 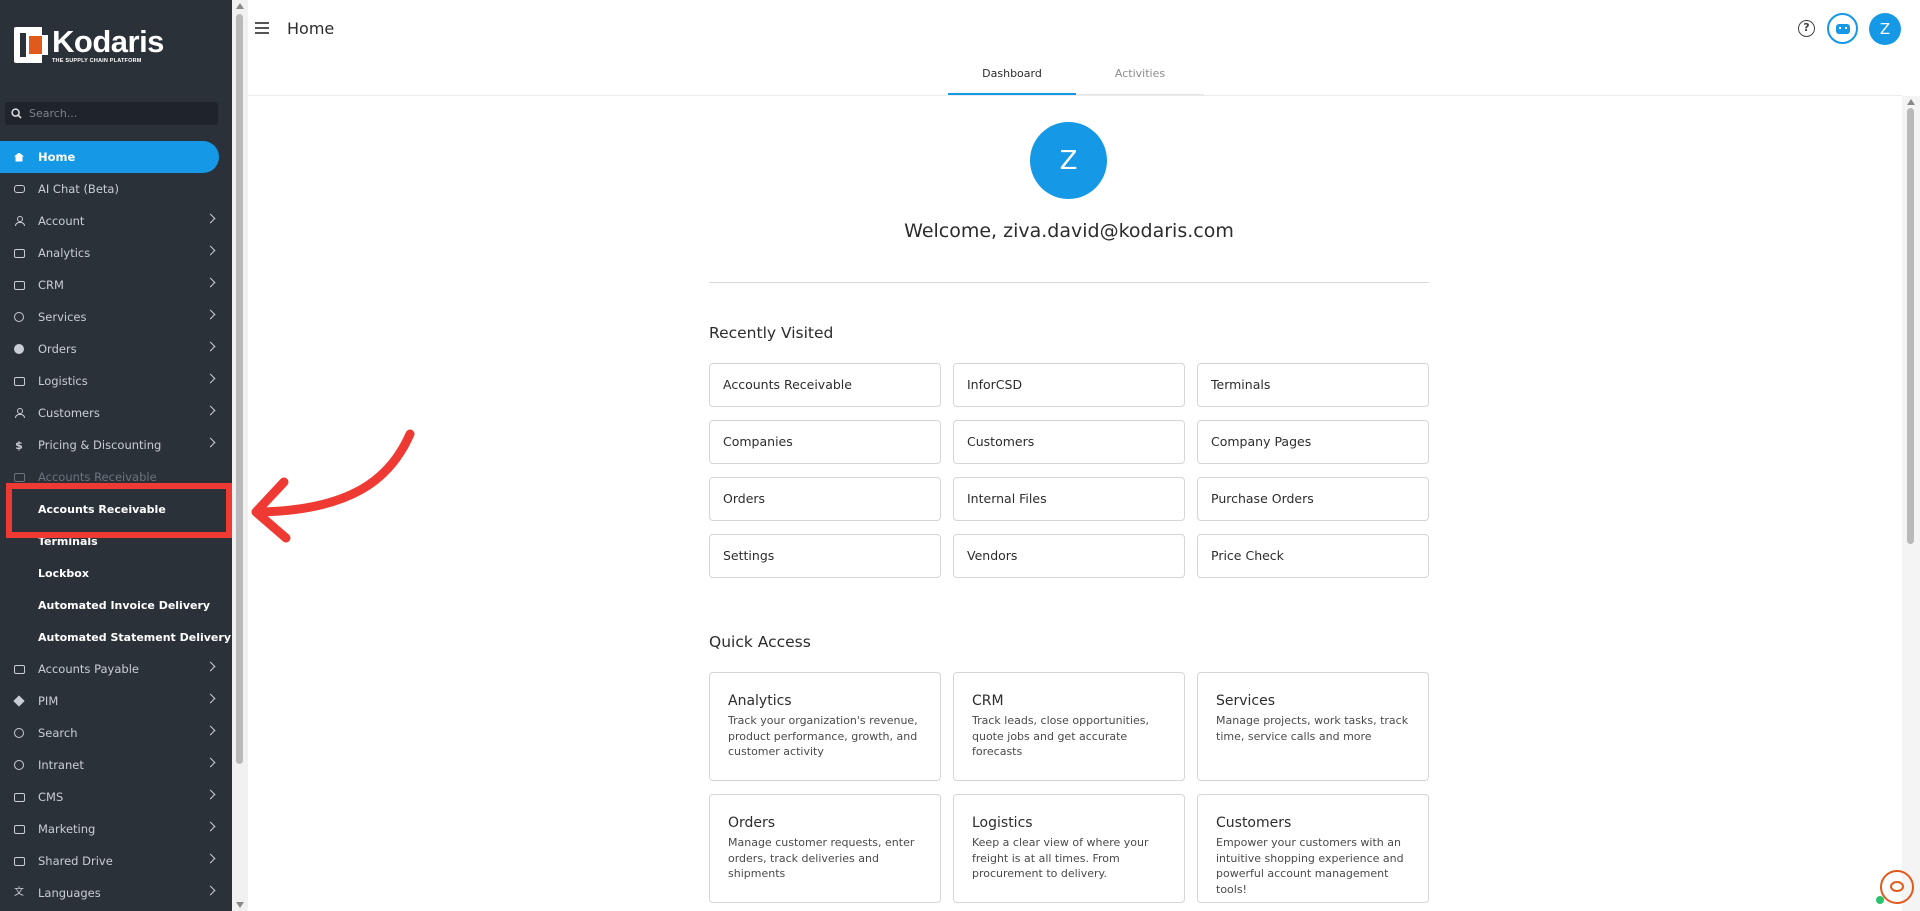 I want to click on sidebar-item-label: Search, so click(x=58, y=733).